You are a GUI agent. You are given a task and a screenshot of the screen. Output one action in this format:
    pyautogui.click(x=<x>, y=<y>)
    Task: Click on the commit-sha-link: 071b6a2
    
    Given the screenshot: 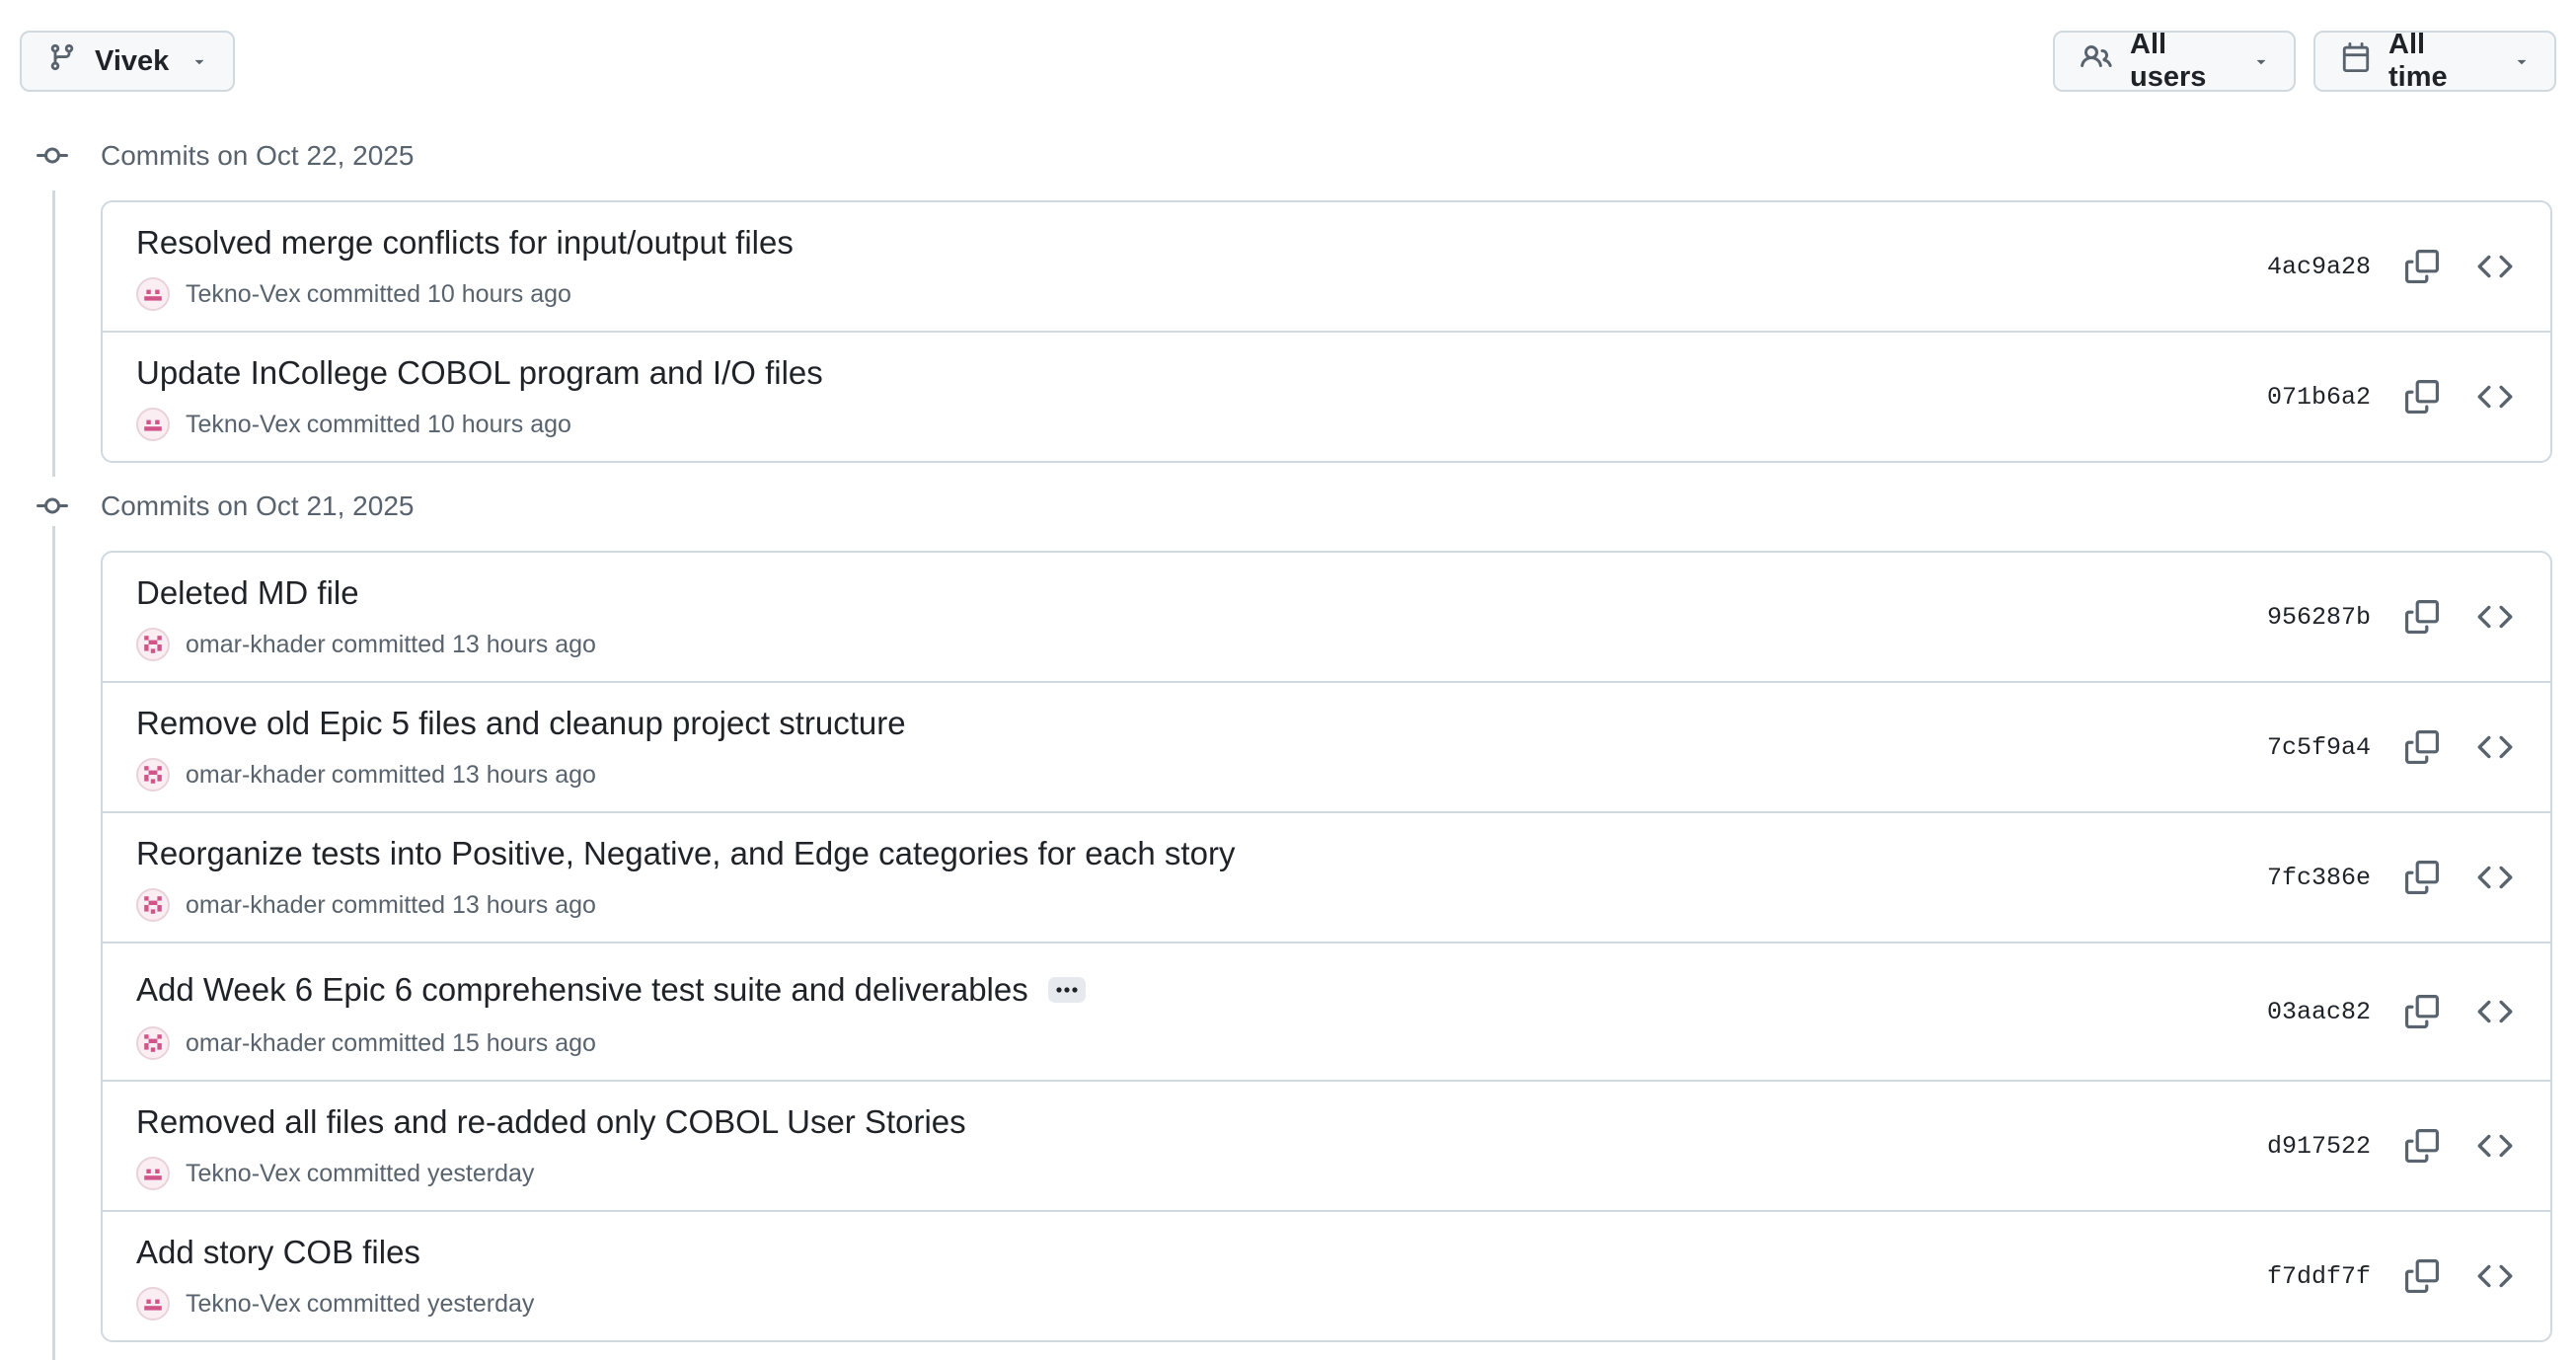 What is the action you would take?
    pyautogui.click(x=2311, y=397)
    